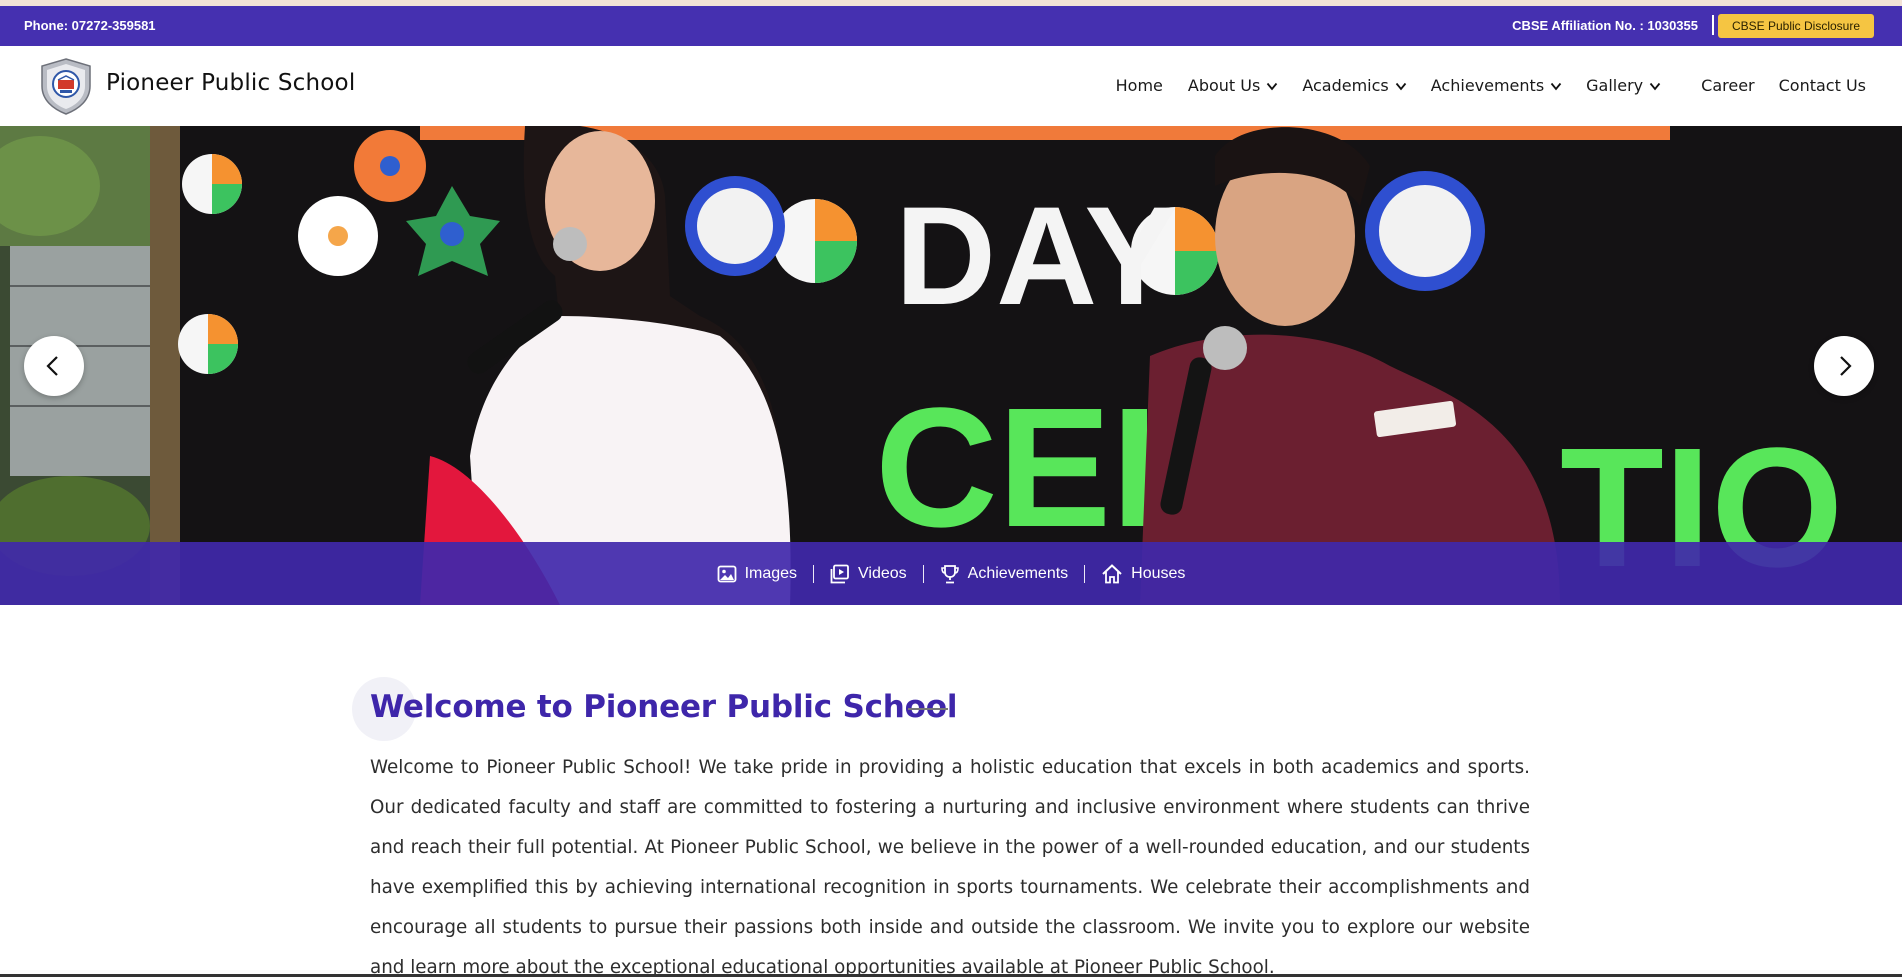  I want to click on house-icon, so click(1112, 573).